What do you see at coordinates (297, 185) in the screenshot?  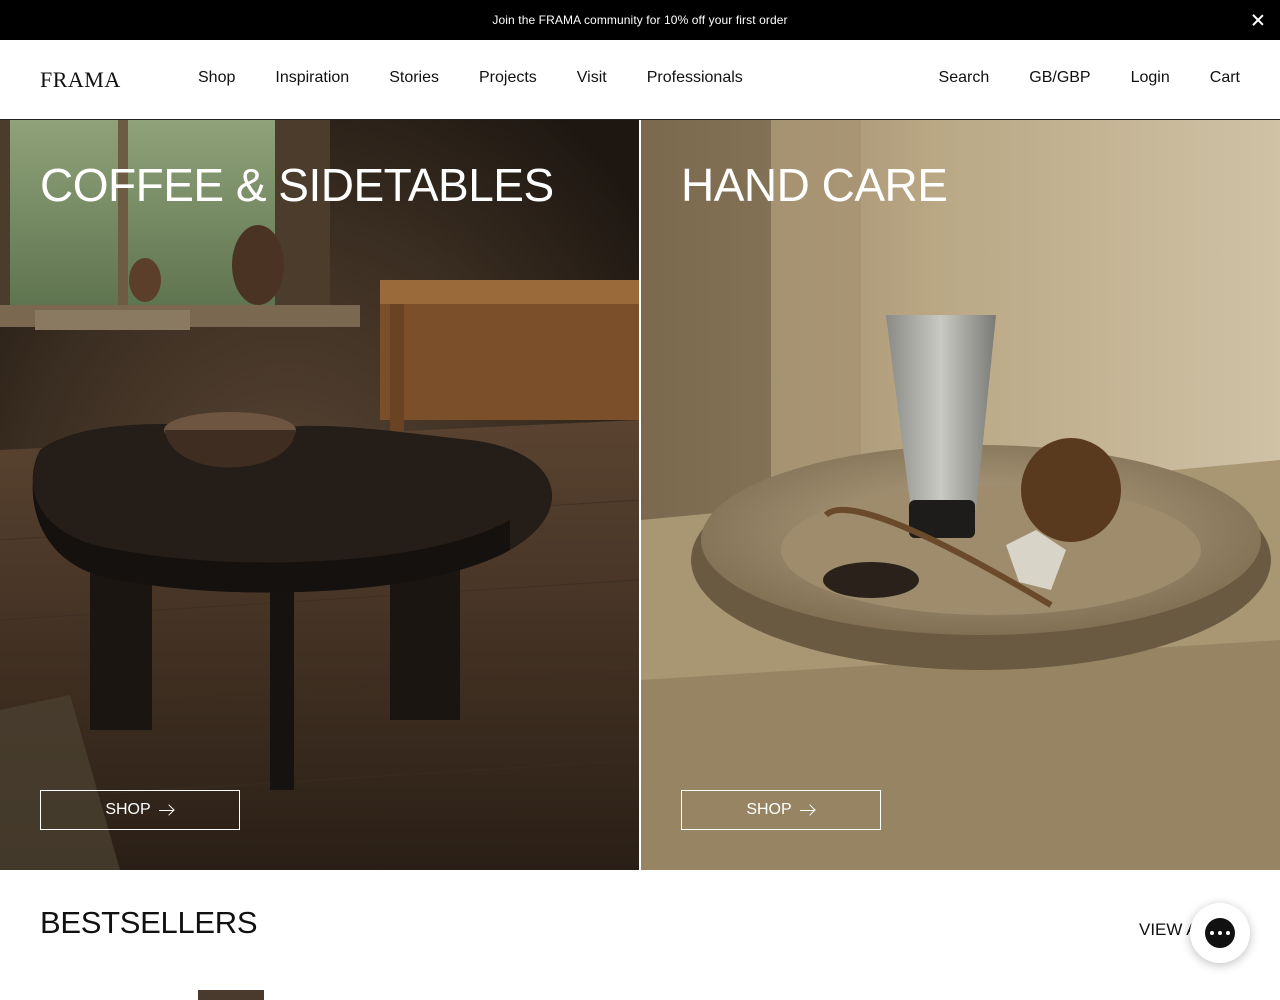 I see `hero-left-title: COFFEE & SIDETABLES` at bounding box center [297, 185].